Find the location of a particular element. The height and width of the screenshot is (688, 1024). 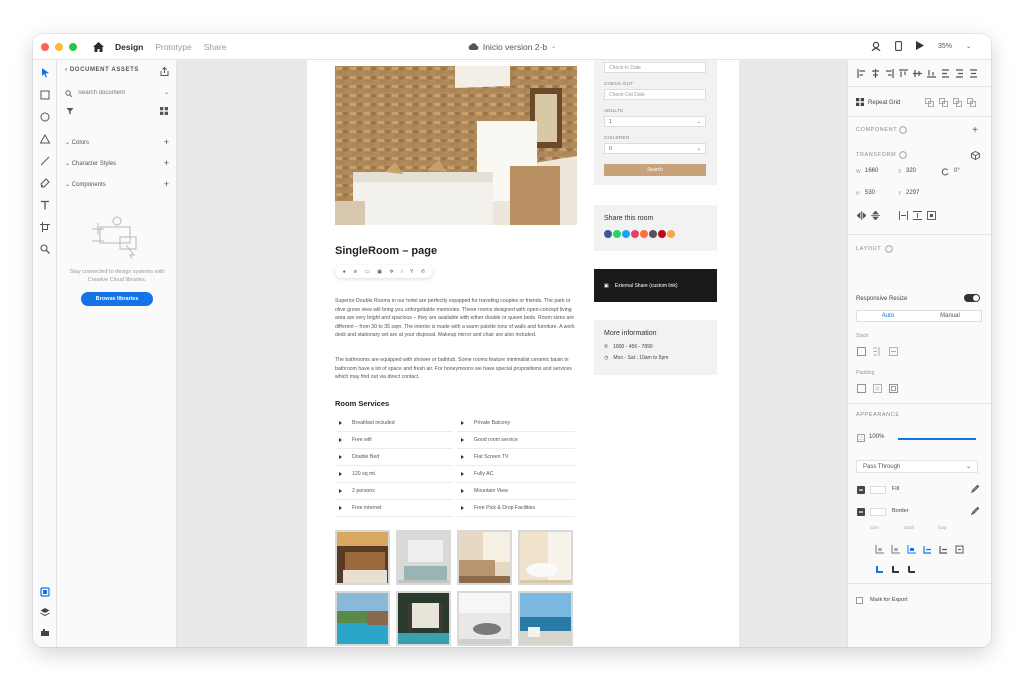

rotation-field: 0° is located at coordinates (957, 171).